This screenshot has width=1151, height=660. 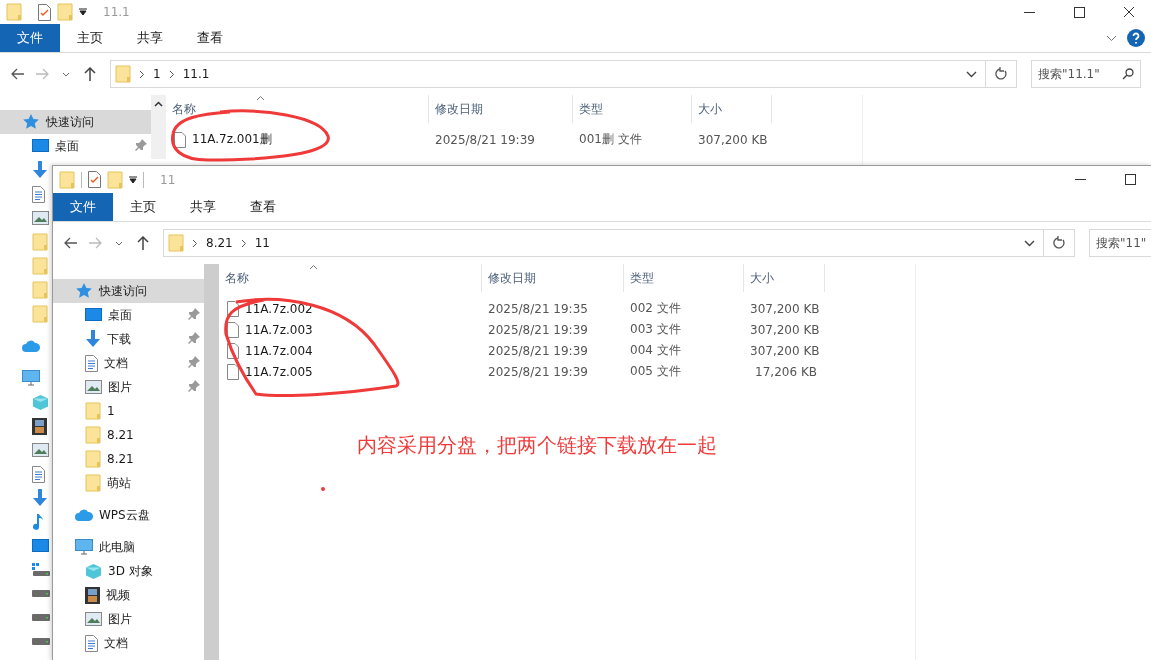 What do you see at coordinates (219, 243) in the screenshot?
I see `breadcrumb: 8.21` at bounding box center [219, 243].